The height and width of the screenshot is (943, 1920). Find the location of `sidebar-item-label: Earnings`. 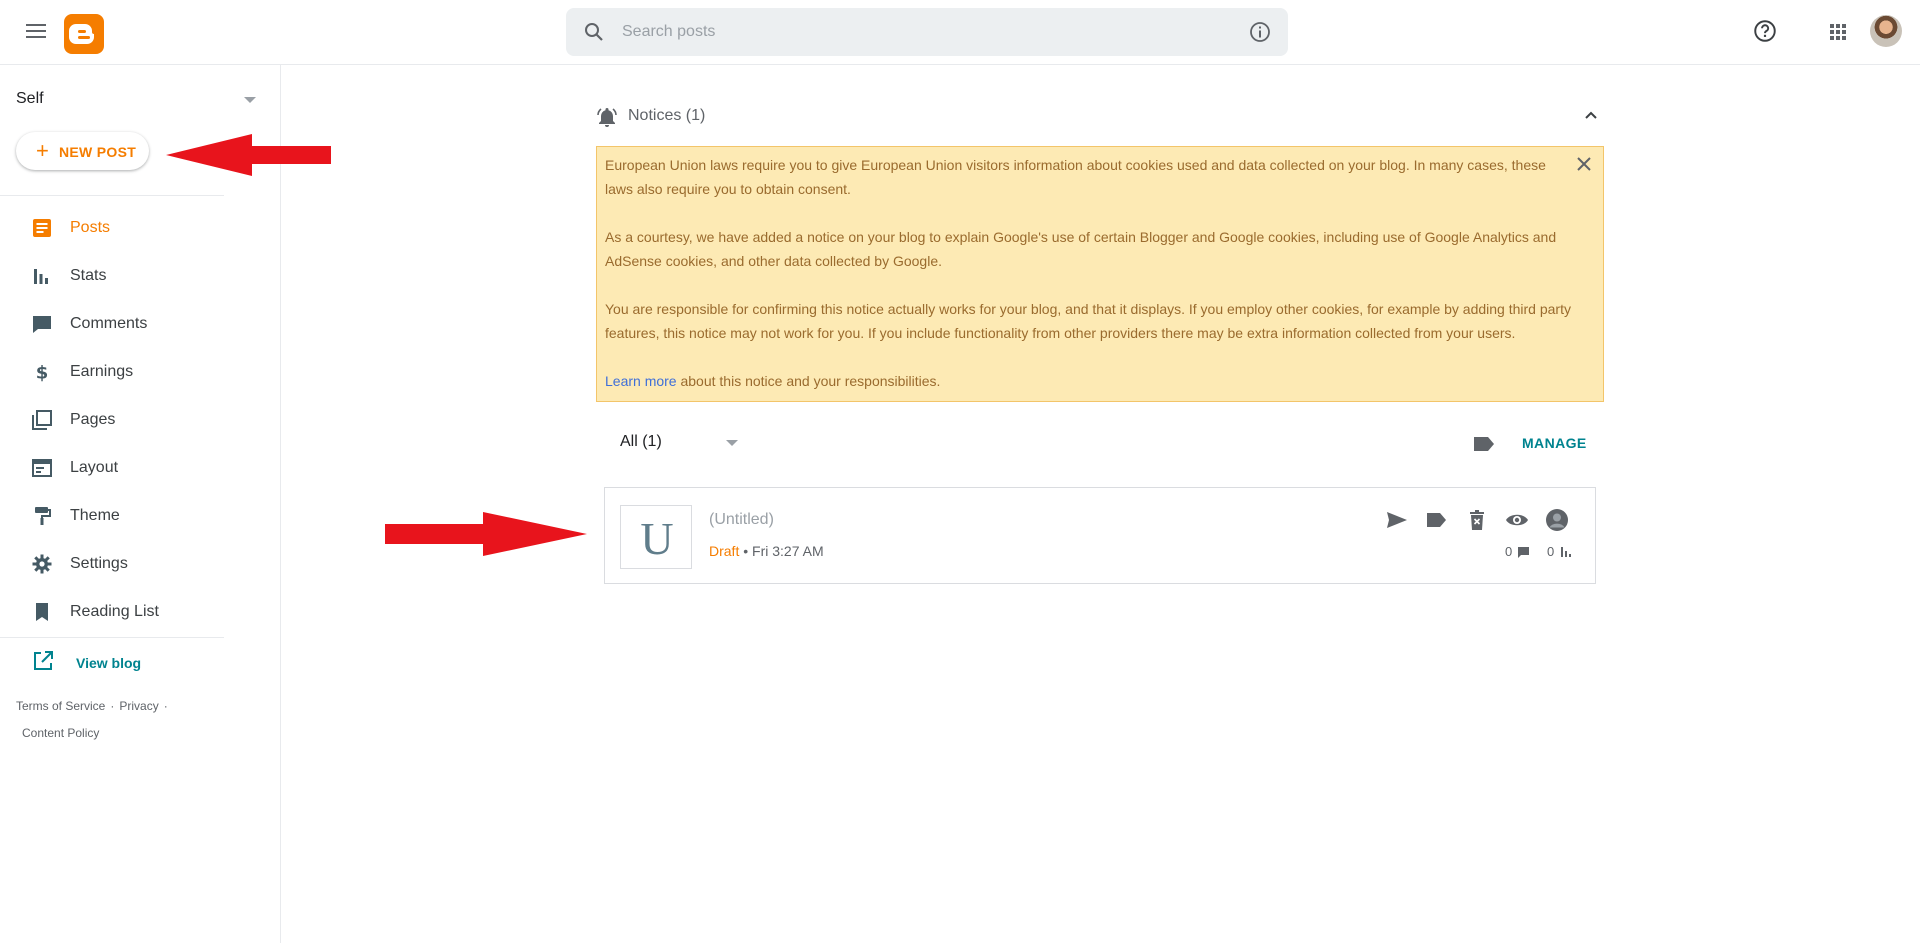

sidebar-item-label: Earnings is located at coordinates (102, 371).